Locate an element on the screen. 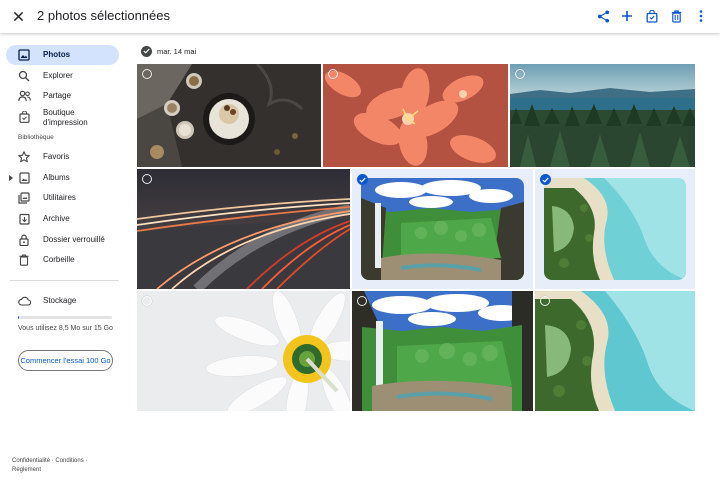 This screenshot has width=720, height=485. close-selection-button is located at coordinates (18, 16).